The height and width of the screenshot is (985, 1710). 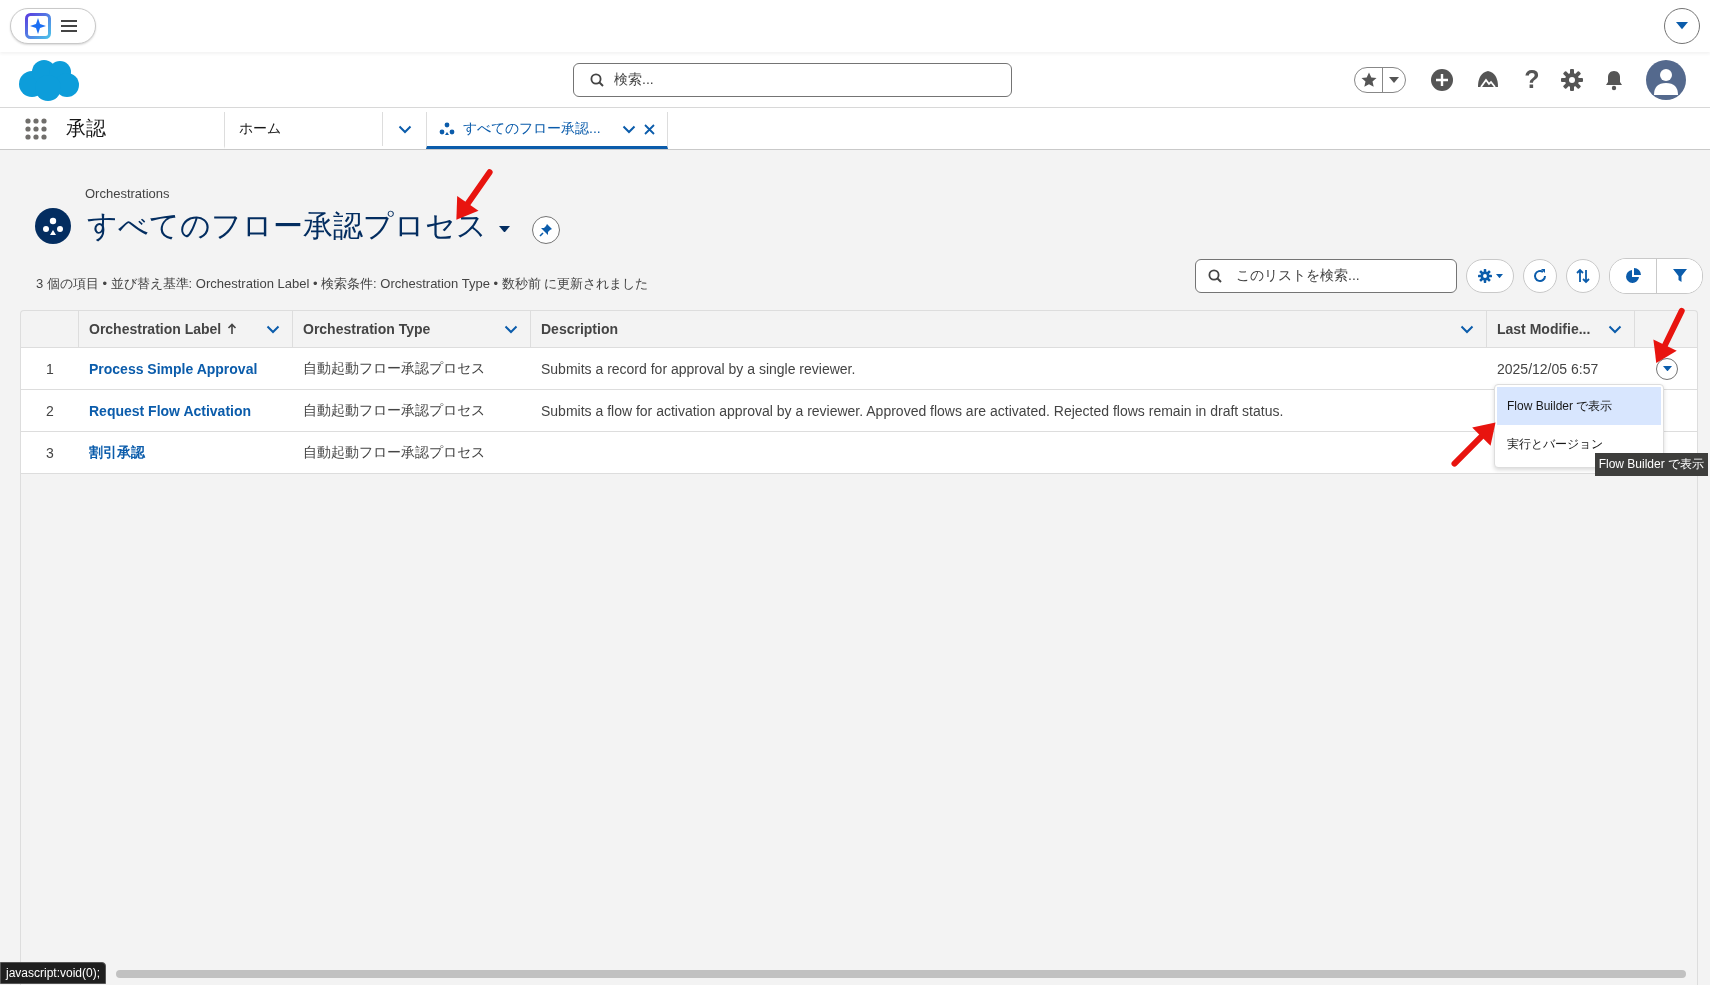 I want to click on notification-bell-icon, so click(x=1614, y=79).